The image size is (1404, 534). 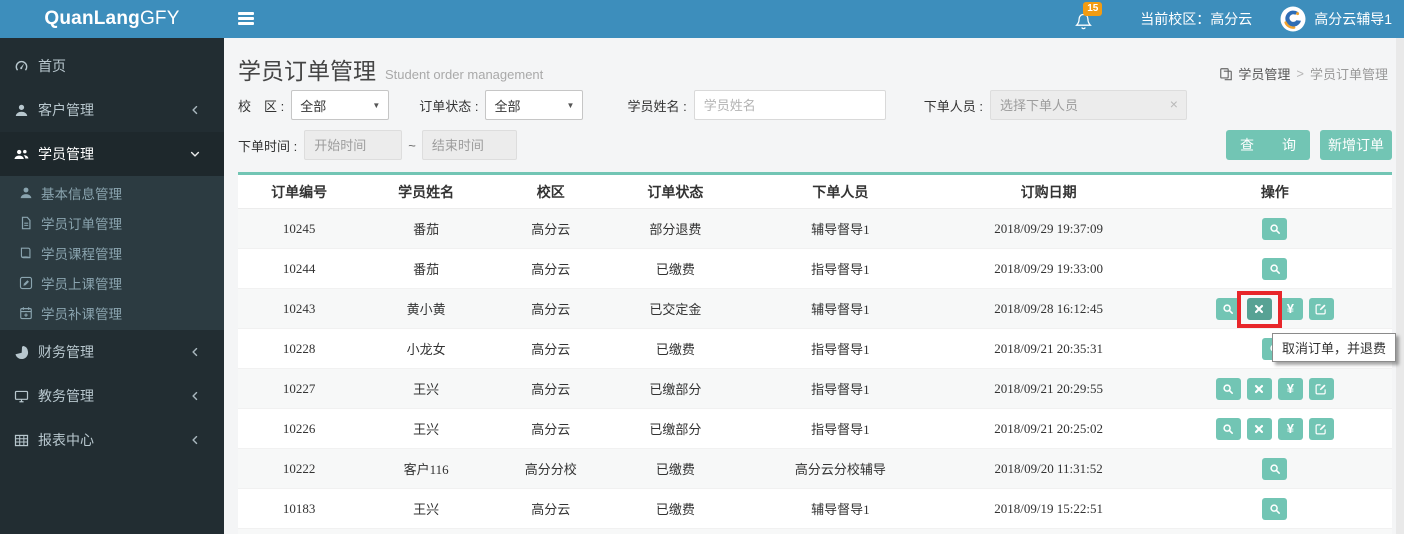 I want to click on sidebar-subitem-basic-info: 基本信息管理, so click(x=112, y=193).